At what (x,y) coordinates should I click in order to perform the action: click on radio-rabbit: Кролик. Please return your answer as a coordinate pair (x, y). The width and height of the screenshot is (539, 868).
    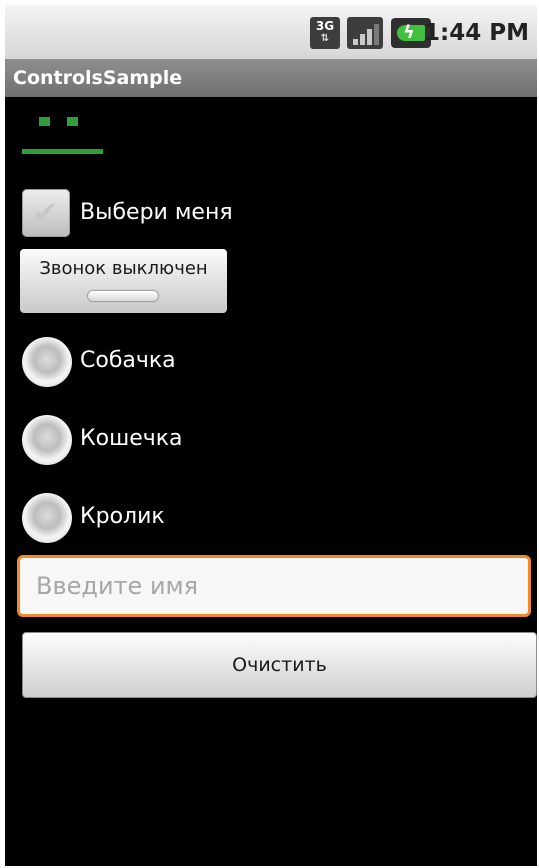
    Looking at the image, I should click on (172, 519).